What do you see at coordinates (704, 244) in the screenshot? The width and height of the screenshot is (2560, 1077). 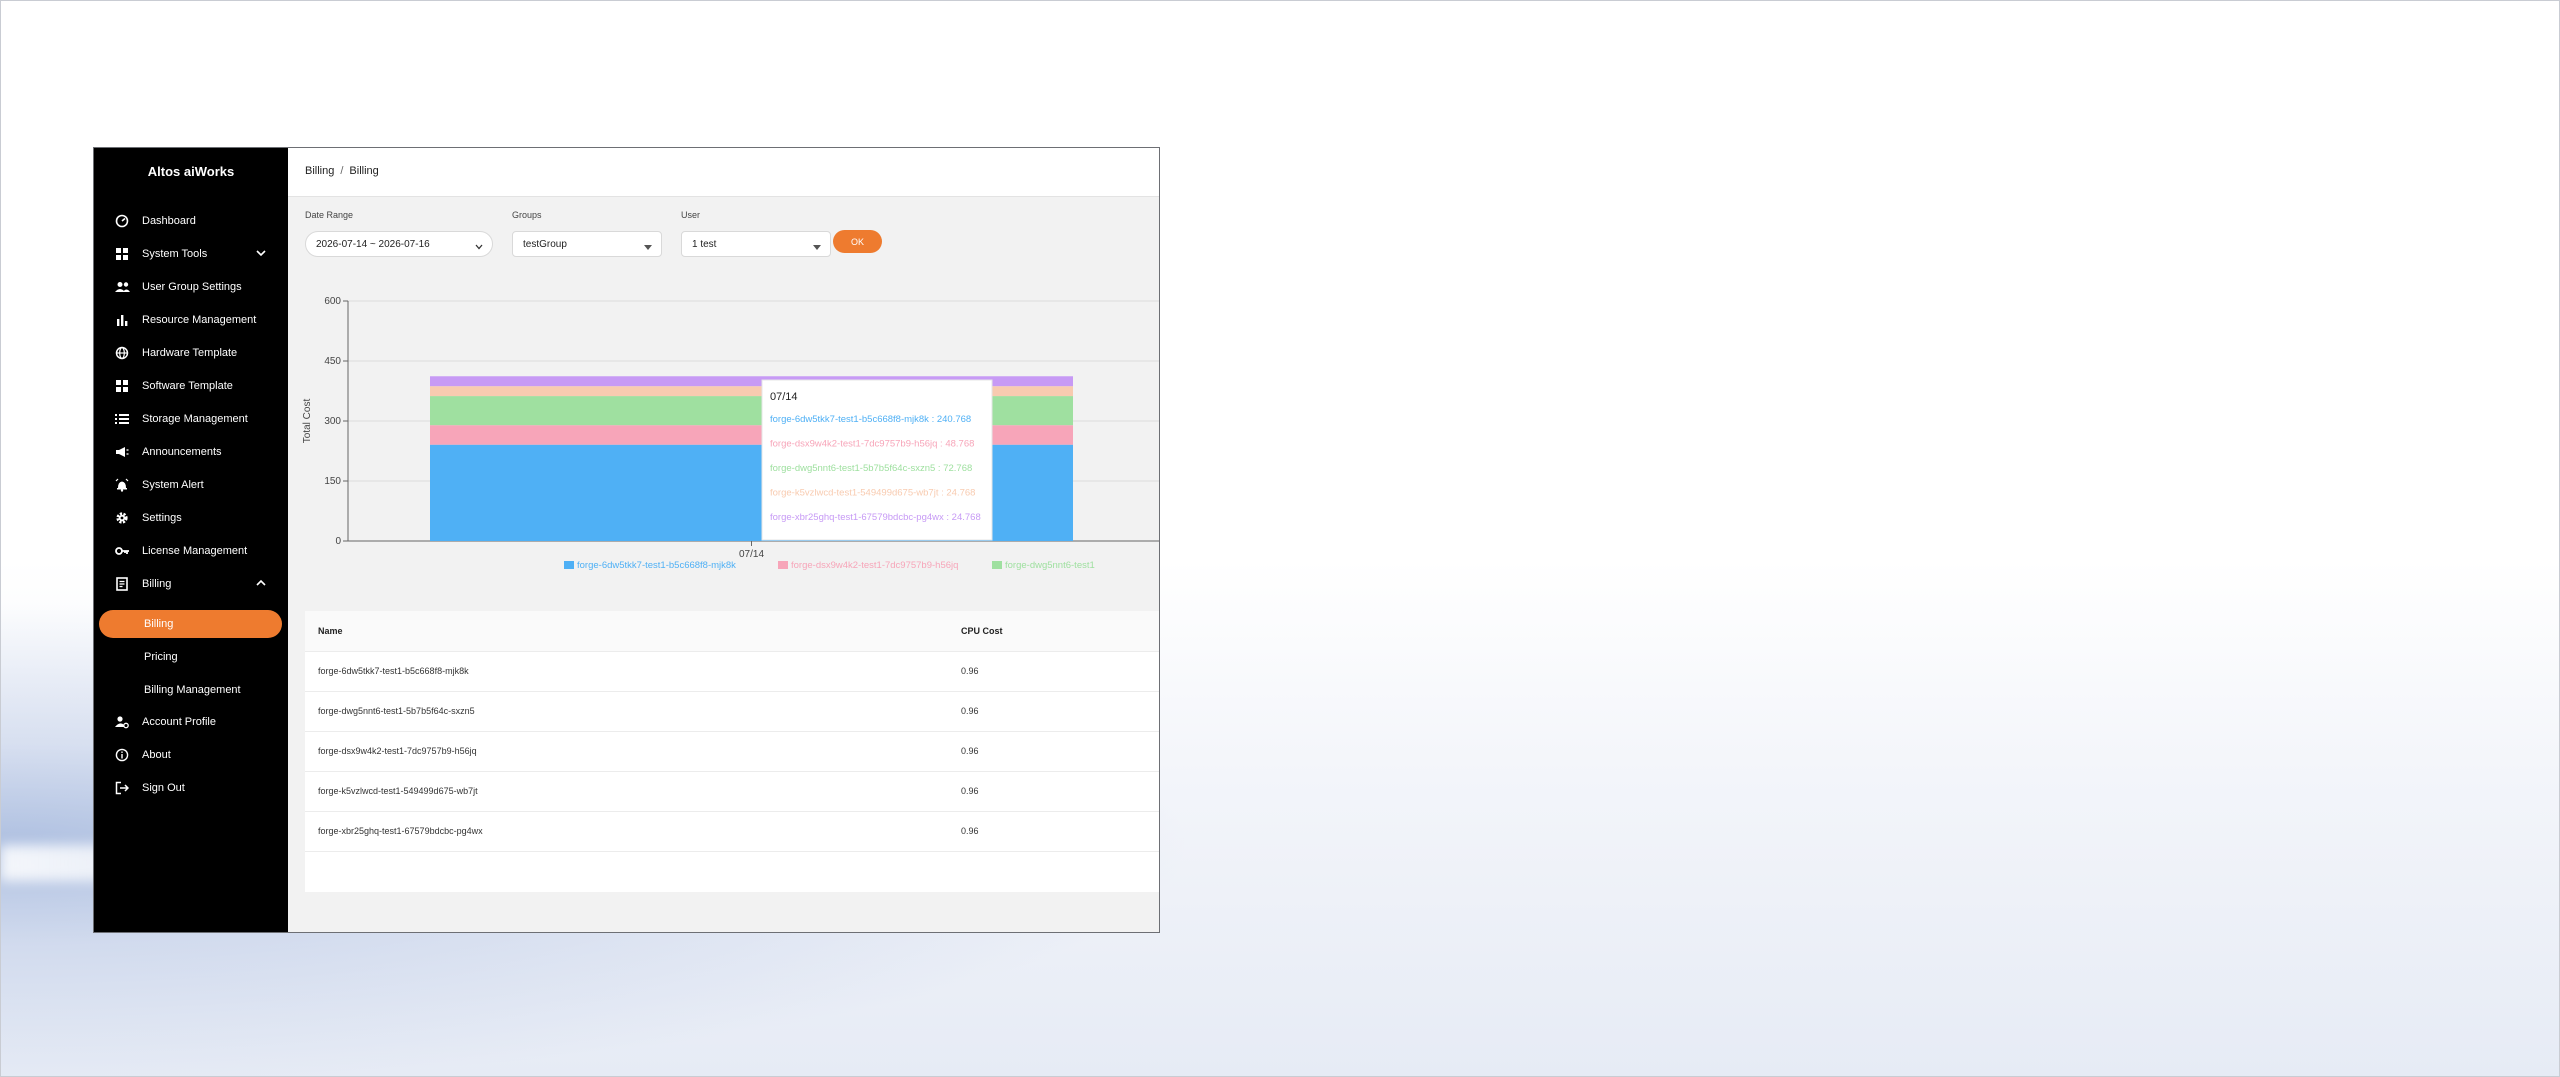 I see `user-value: 1 test` at bounding box center [704, 244].